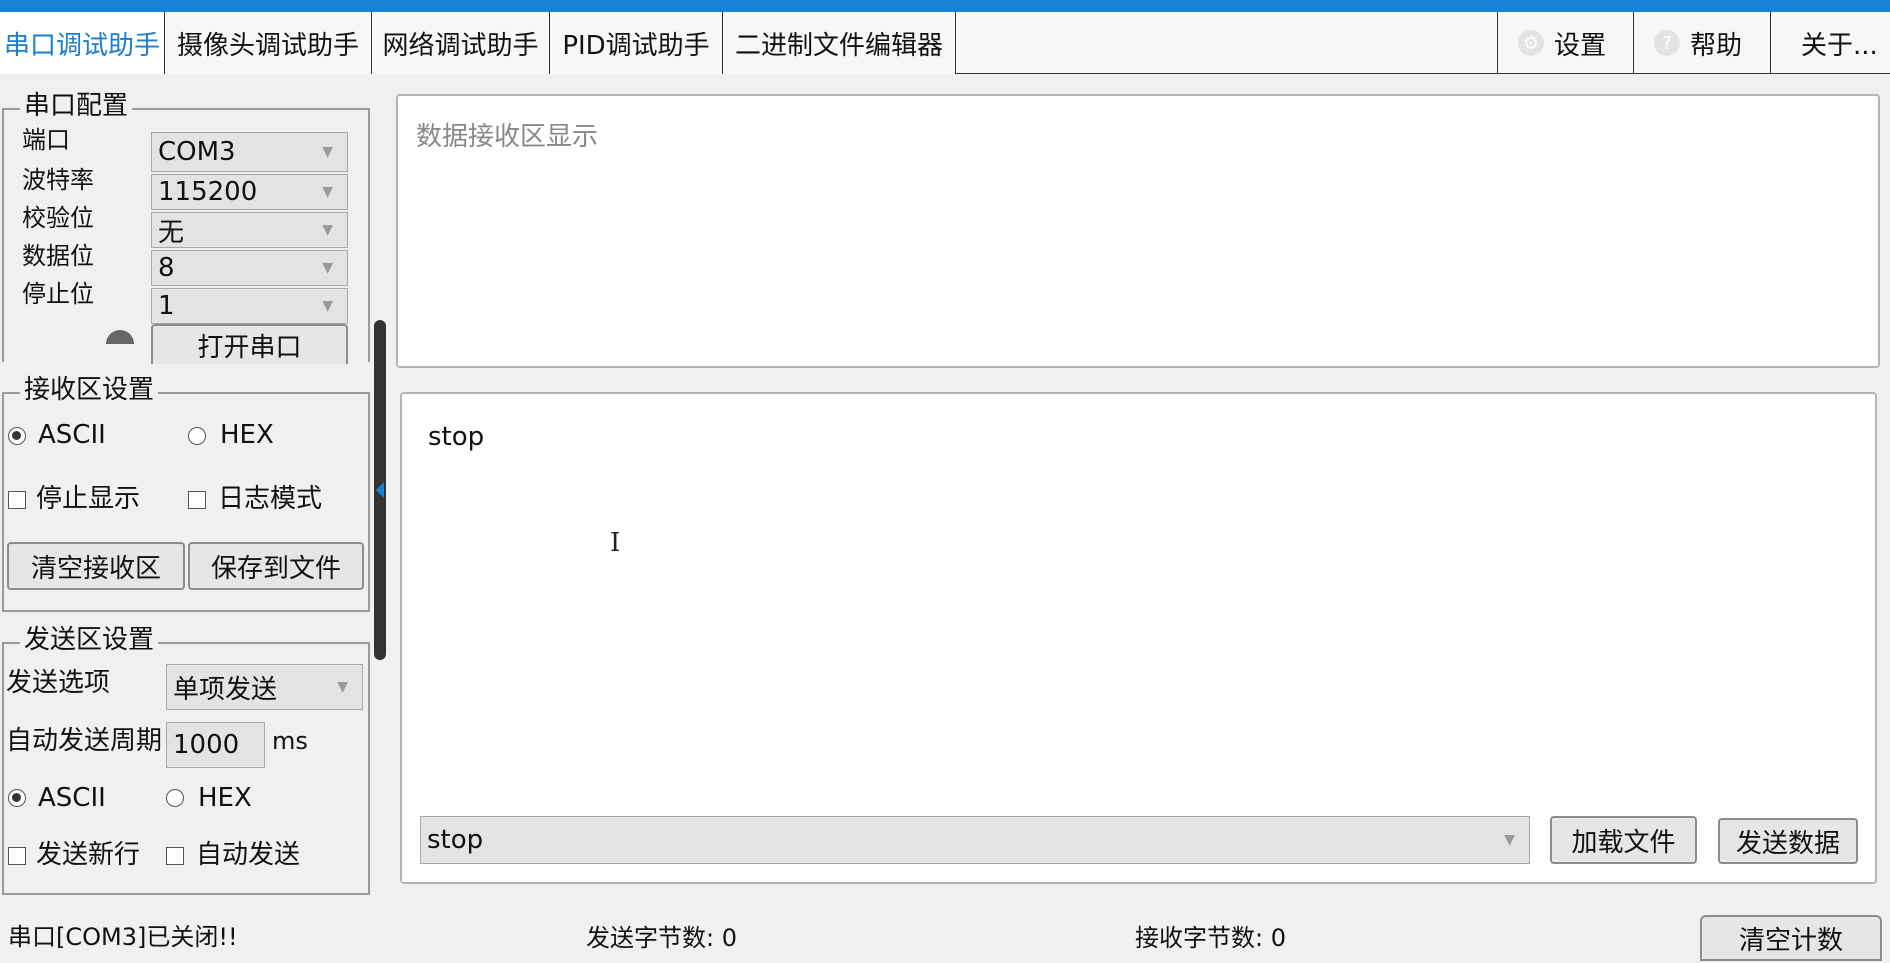 The width and height of the screenshot is (1890, 963). I want to click on send-option-select: 单项发送 ▼, so click(264, 687).